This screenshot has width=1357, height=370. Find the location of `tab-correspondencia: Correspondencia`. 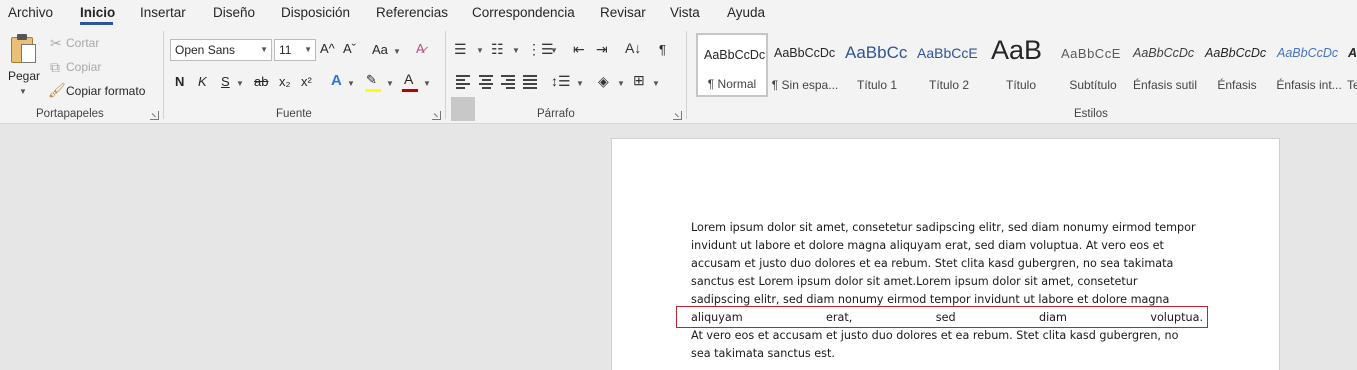

tab-correspondencia: Correspondencia is located at coordinates (523, 12).